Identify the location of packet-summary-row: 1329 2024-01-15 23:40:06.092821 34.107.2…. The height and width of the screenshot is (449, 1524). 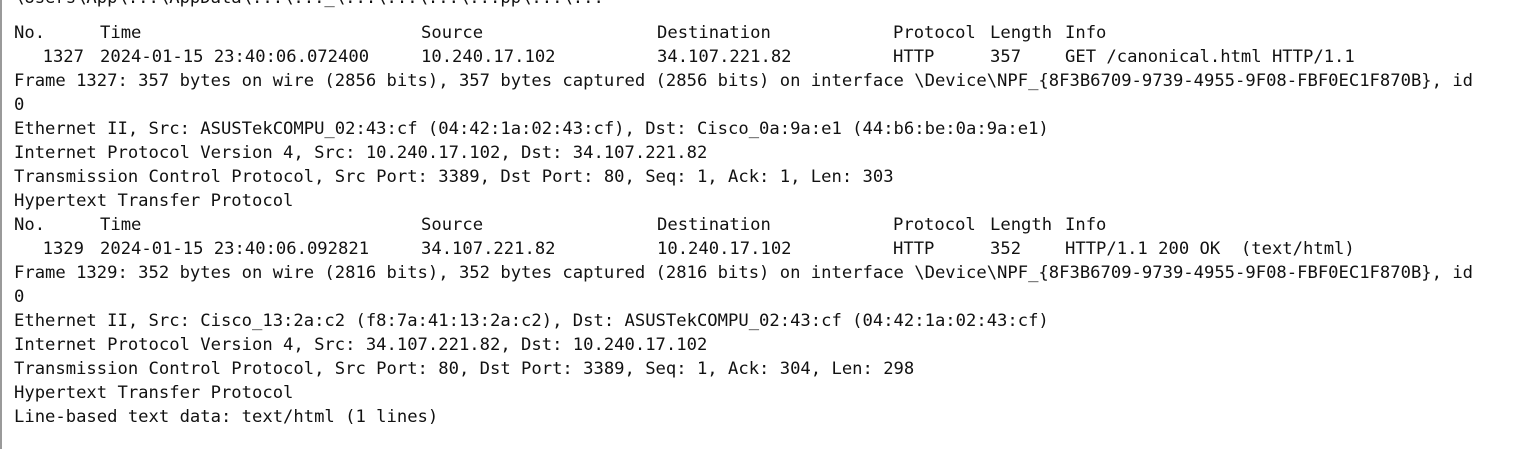
(769, 249).